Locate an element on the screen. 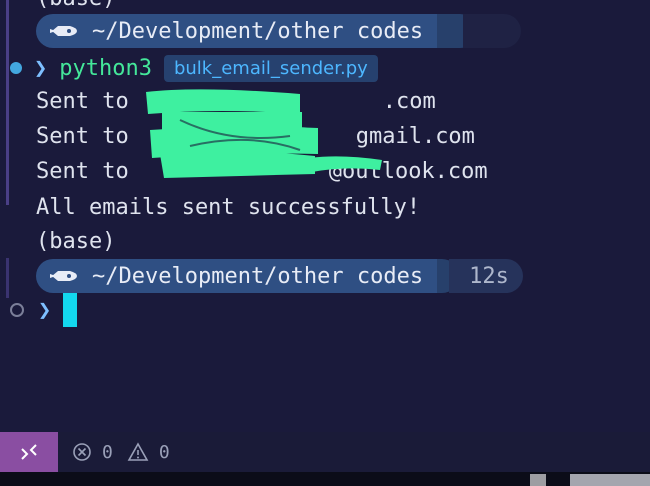 The height and width of the screenshot is (486, 650). file-link: bulk_email_sender.py is located at coordinates (270, 68).